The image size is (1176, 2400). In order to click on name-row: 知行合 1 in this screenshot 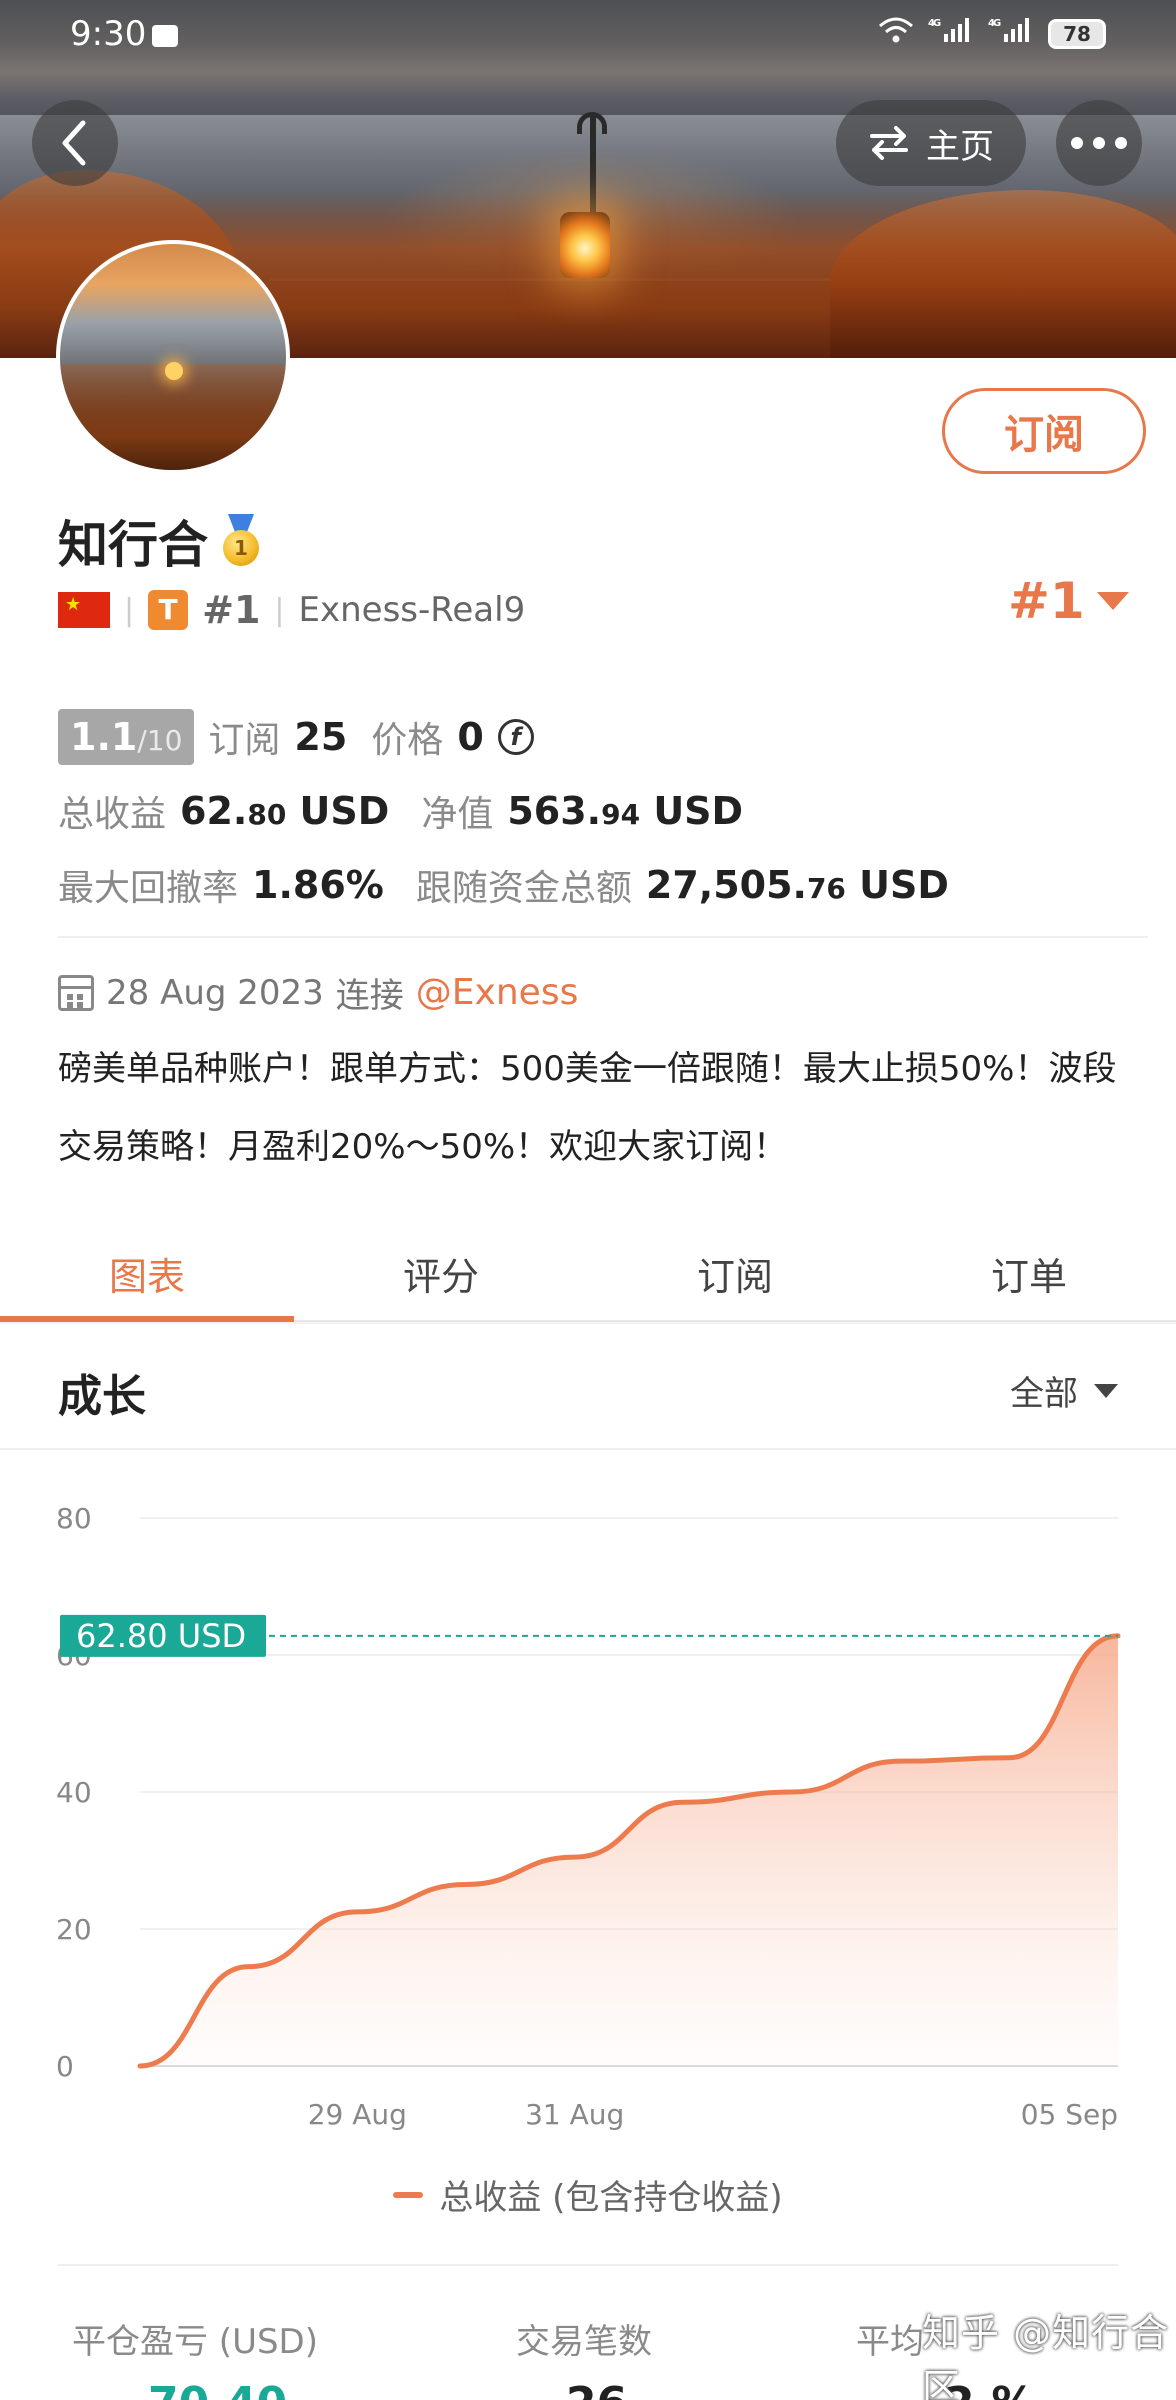, I will do `click(161, 541)`.